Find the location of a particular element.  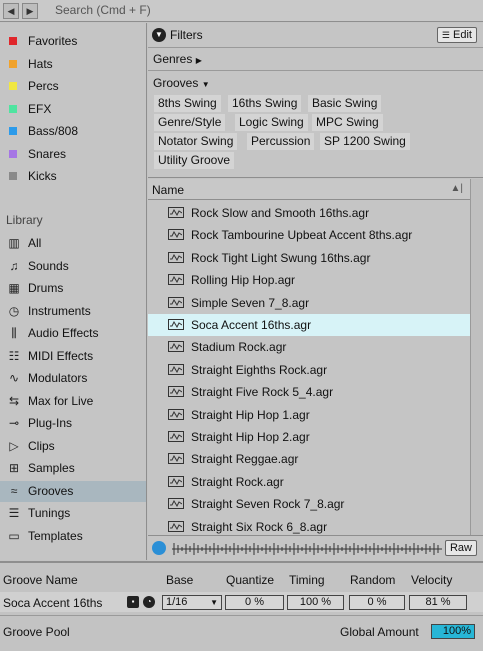

list-item: Stadium Rock.agr is located at coordinates (309, 347).